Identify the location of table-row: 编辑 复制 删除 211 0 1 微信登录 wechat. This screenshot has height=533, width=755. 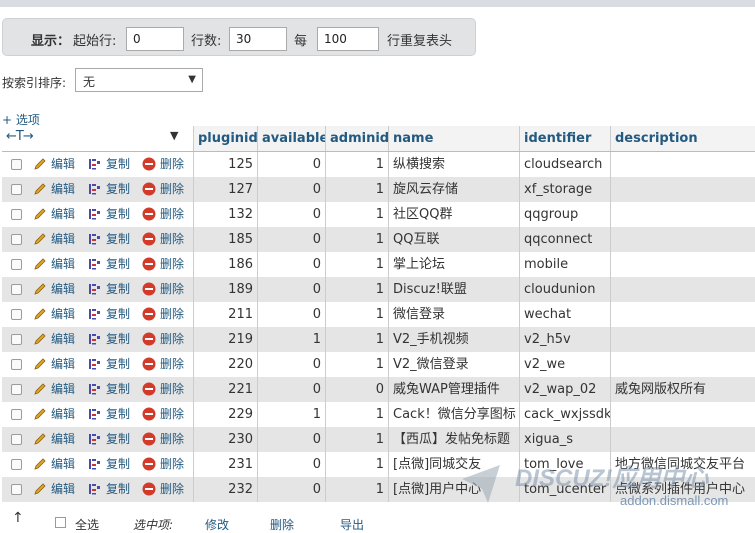
(378, 314).